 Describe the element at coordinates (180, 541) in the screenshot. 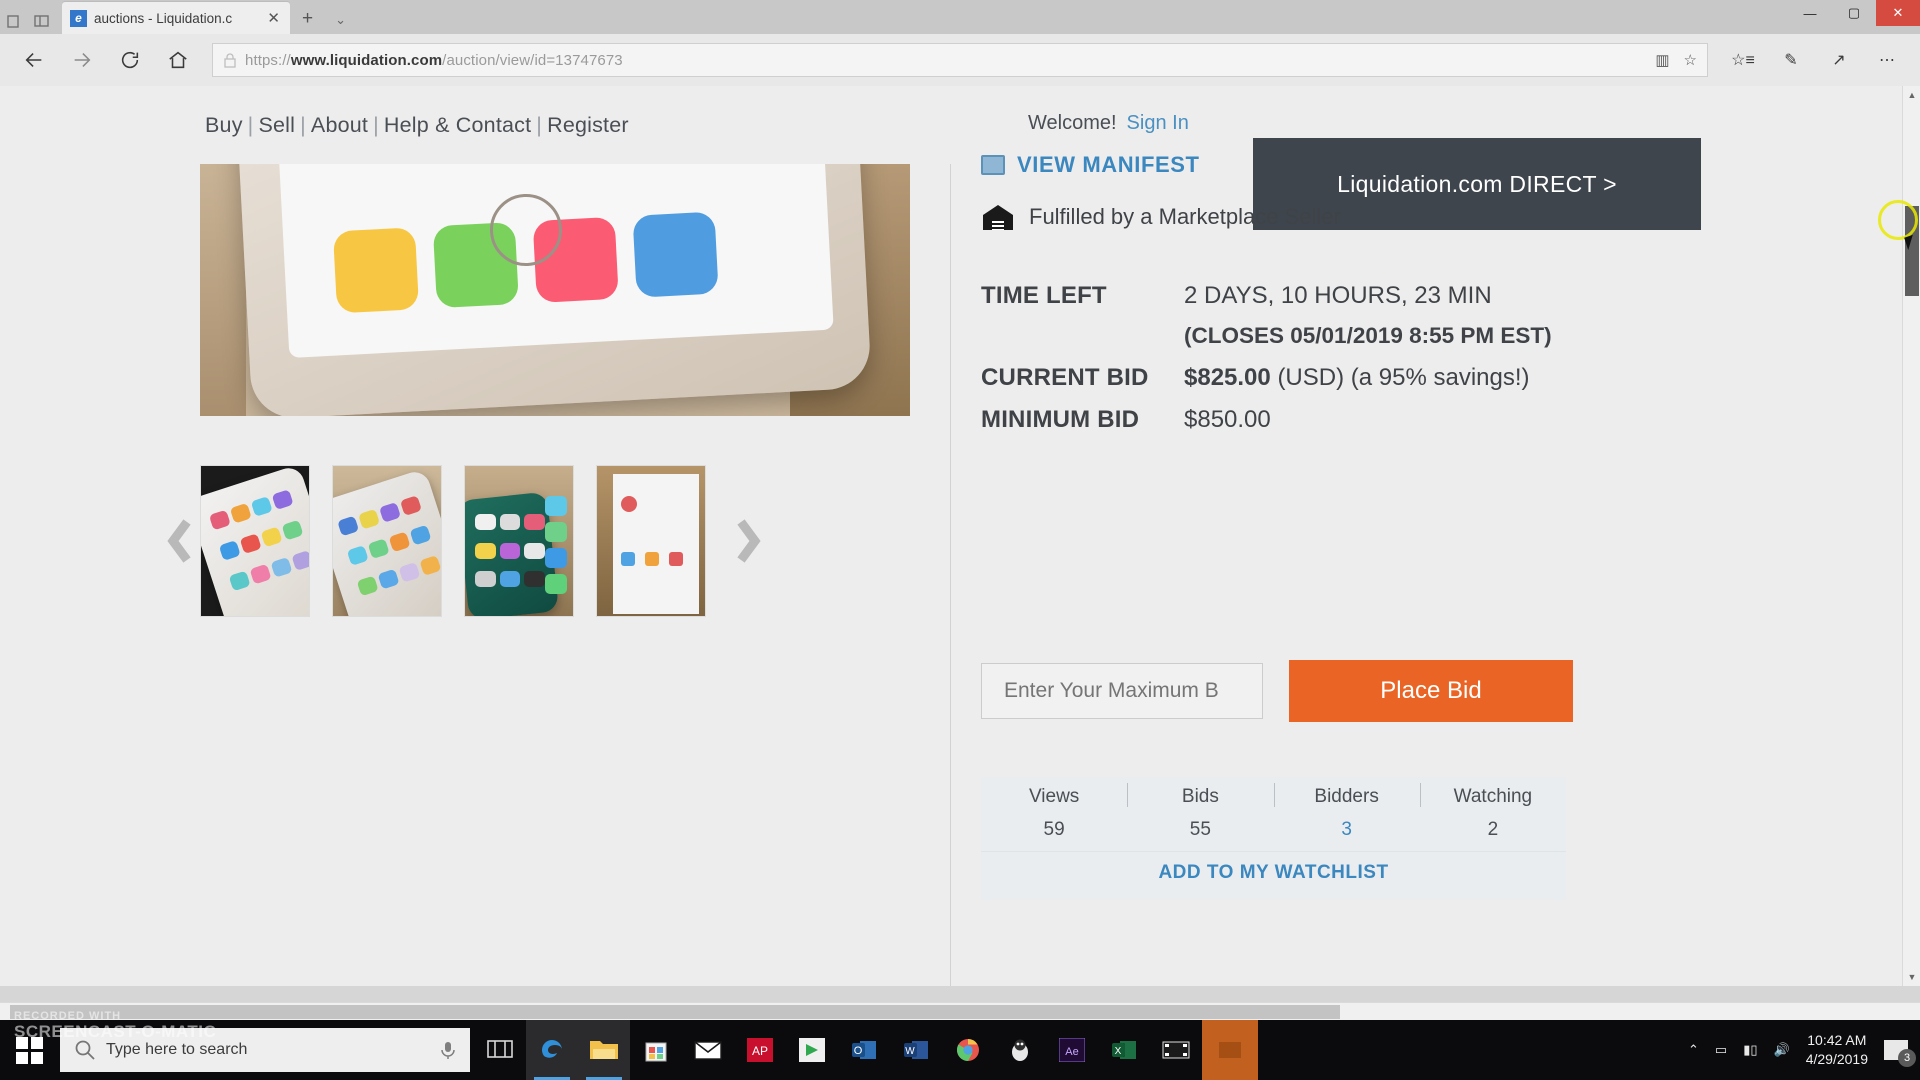

I see `carousel-prev-arrow-icon` at that location.